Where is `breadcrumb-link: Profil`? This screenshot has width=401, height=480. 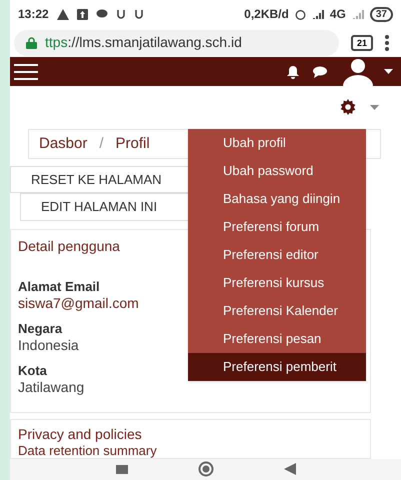 breadcrumb-link: Profil is located at coordinates (133, 144).